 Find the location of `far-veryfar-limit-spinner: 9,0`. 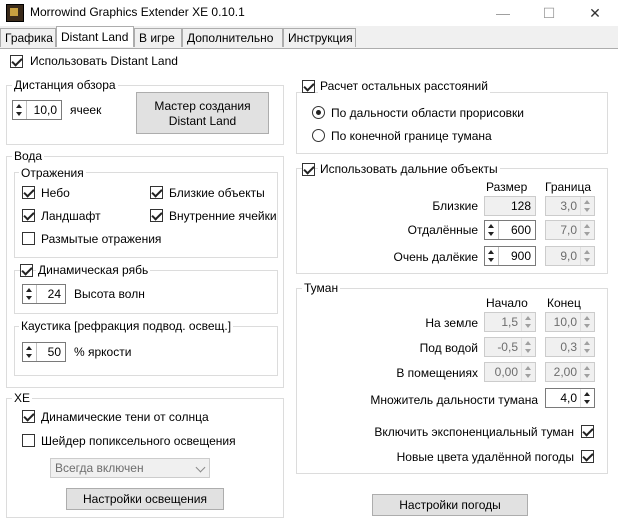

far-veryfar-limit-spinner: 9,0 is located at coordinates (570, 256).